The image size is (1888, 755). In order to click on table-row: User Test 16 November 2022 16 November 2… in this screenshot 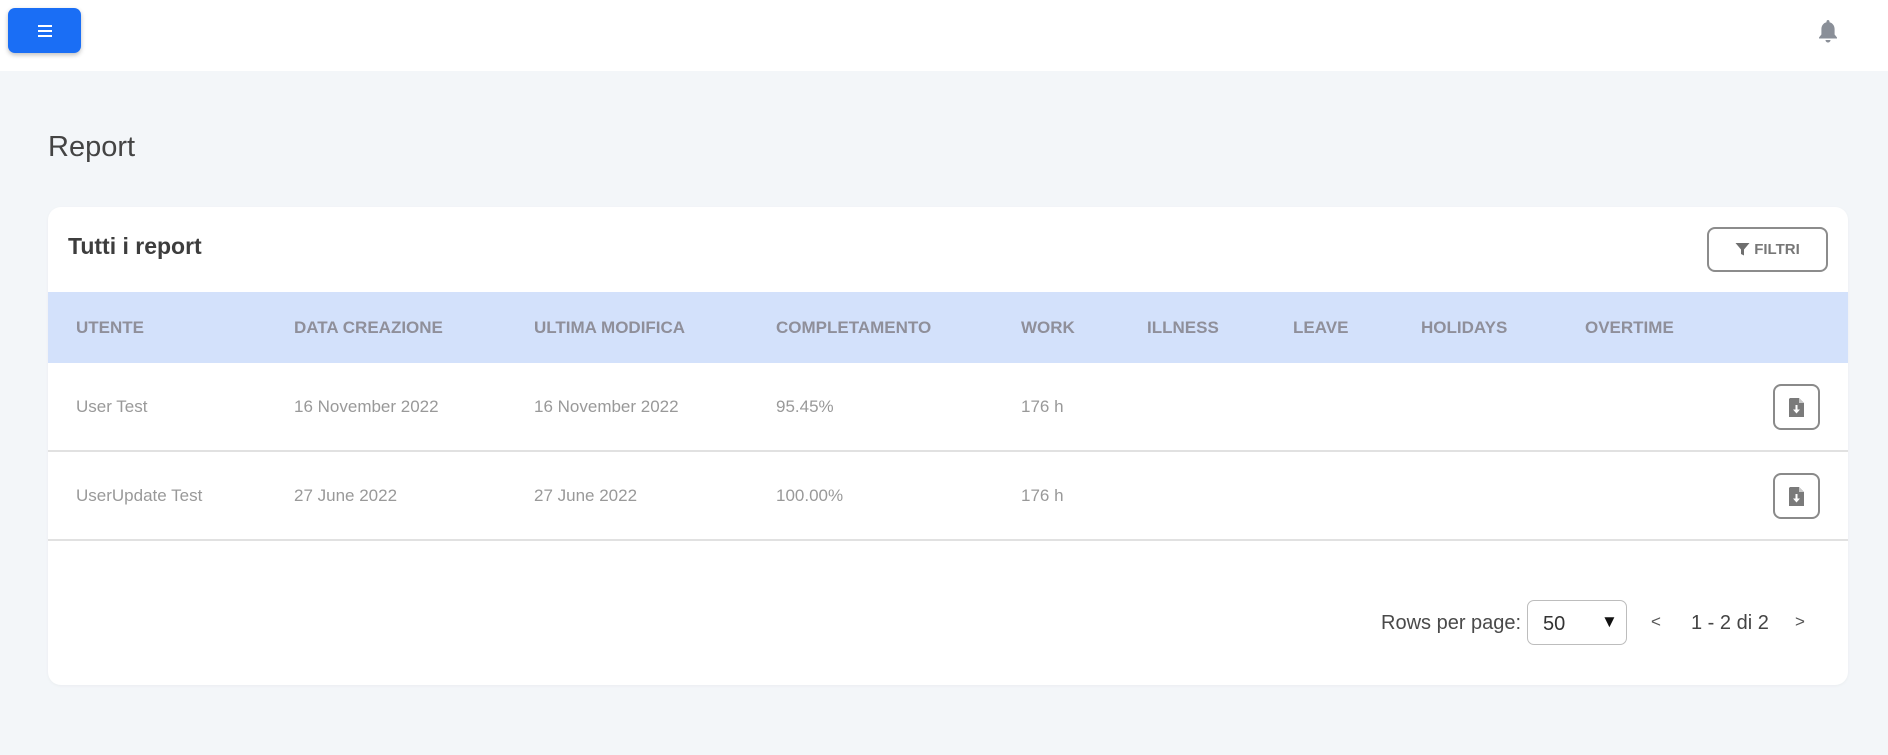, I will do `click(948, 407)`.